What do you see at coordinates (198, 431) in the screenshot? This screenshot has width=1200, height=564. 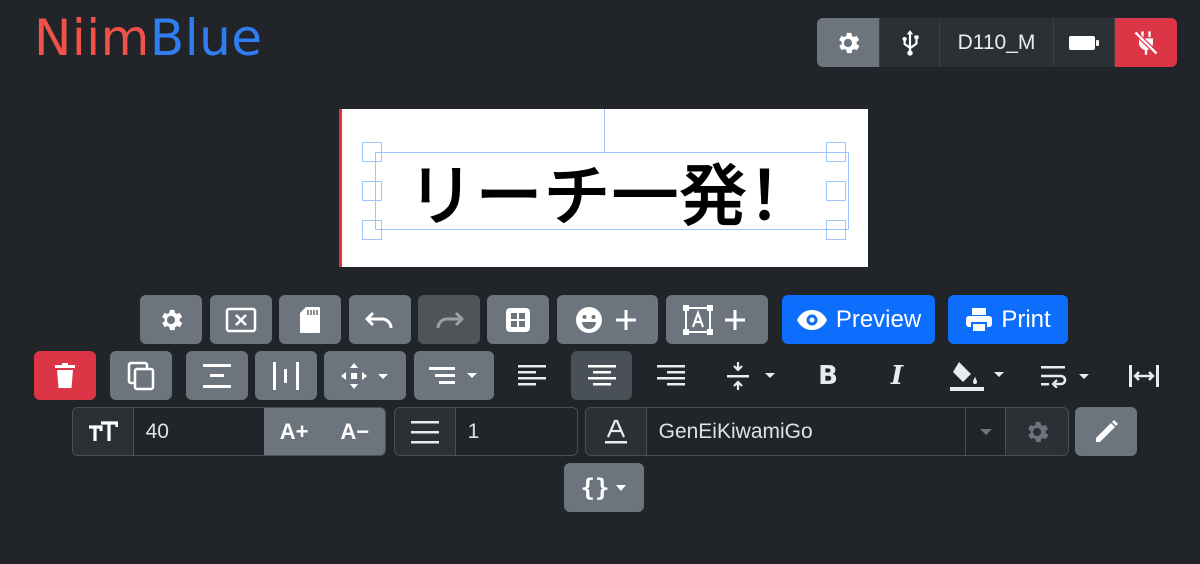 I see `font-size-input: 40` at bounding box center [198, 431].